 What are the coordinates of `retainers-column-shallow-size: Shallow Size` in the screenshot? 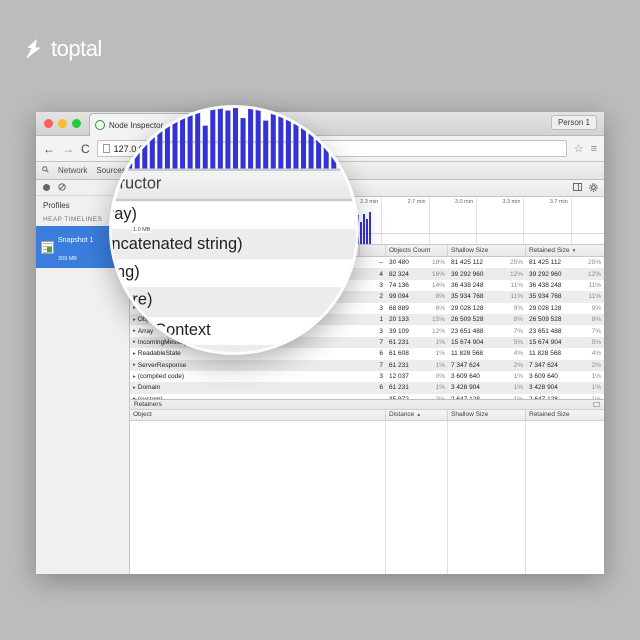 It's located at (487, 414).